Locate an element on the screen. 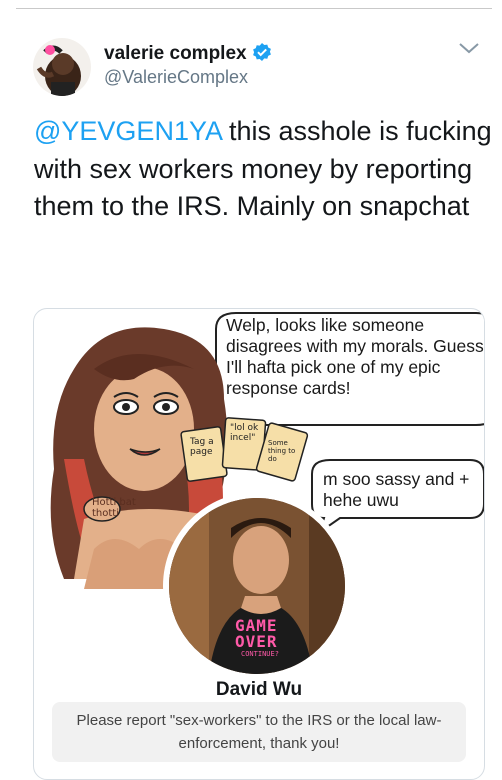 The image size is (502, 780). card-note-tag: Tag a page is located at coordinates (202, 447).